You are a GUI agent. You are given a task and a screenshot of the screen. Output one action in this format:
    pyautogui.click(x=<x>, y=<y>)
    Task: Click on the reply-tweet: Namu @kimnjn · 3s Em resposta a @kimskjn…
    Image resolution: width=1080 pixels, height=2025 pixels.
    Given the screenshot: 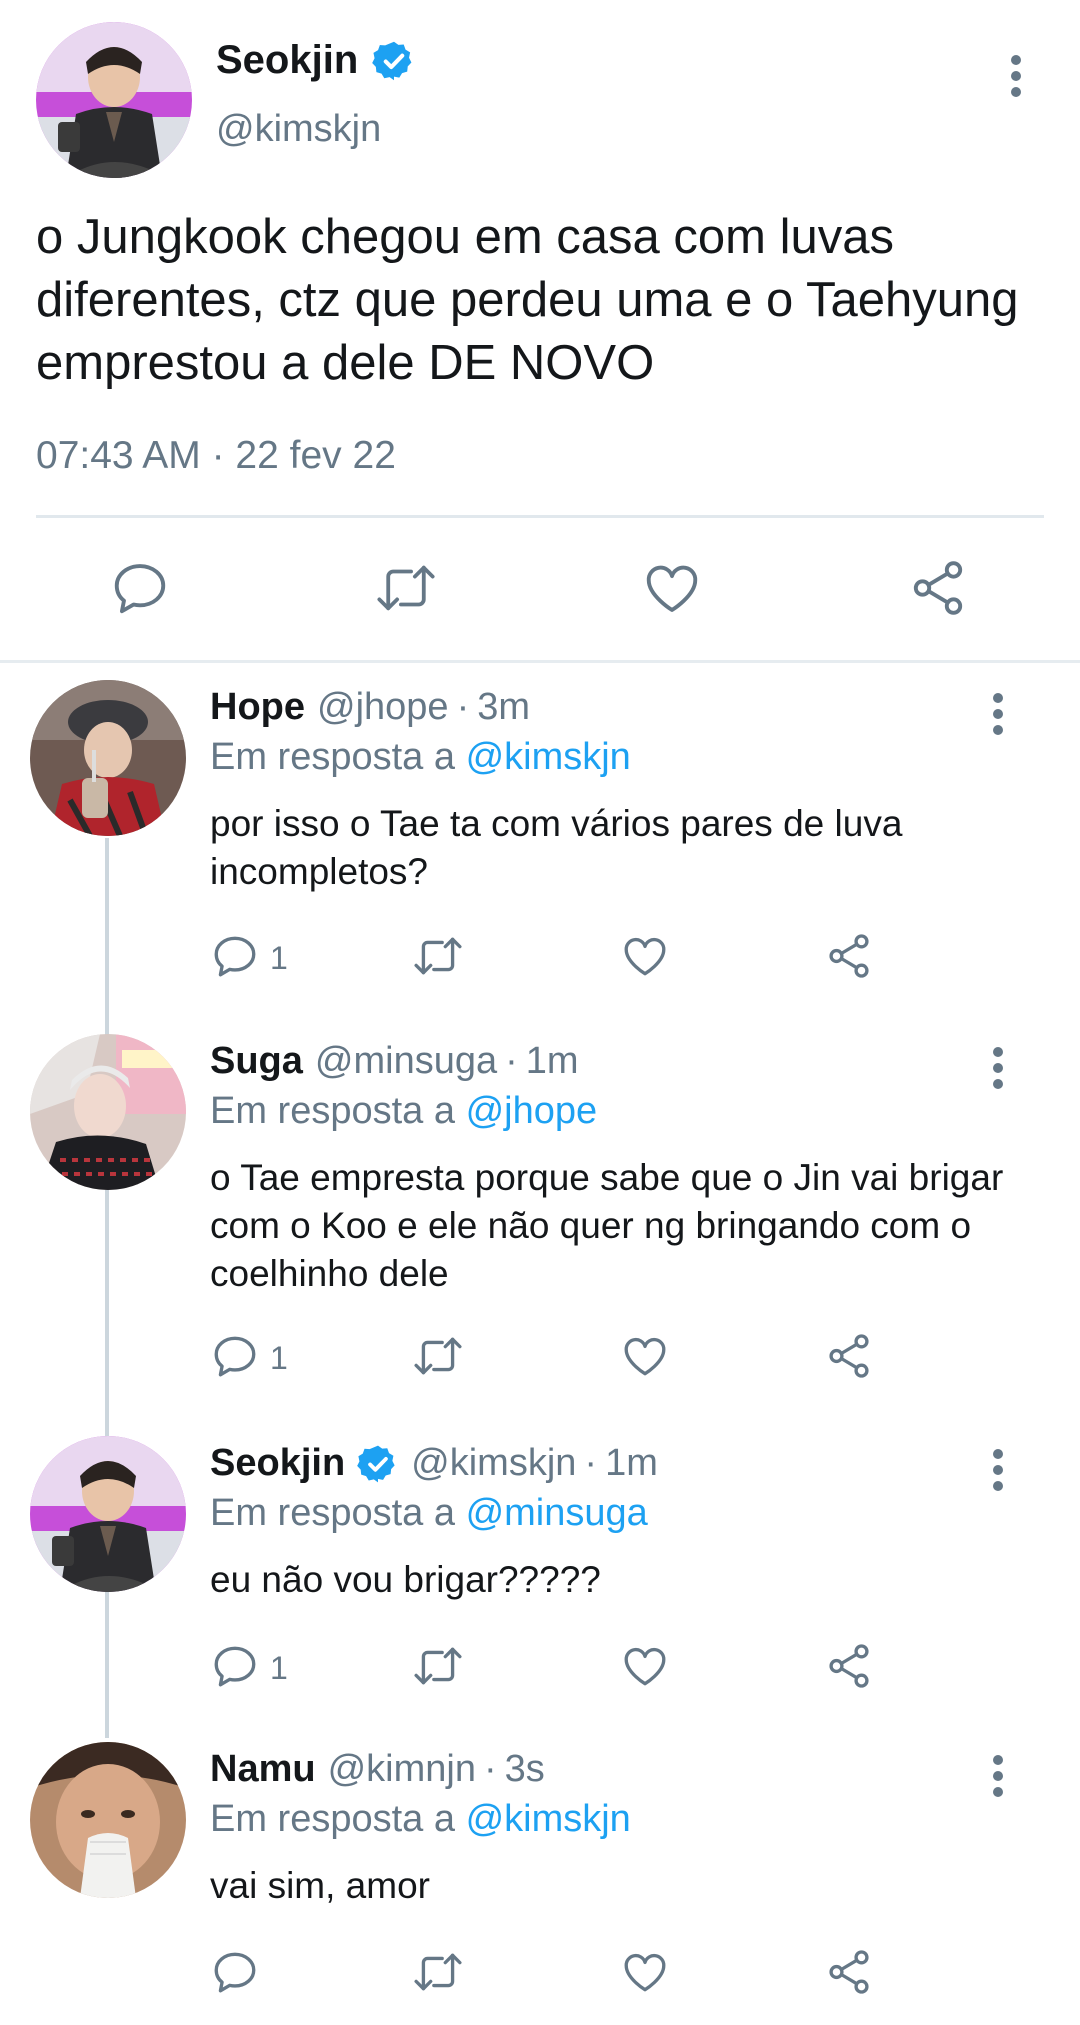 What is the action you would take?
    pyautogui.click(x=540, y=1877)
    